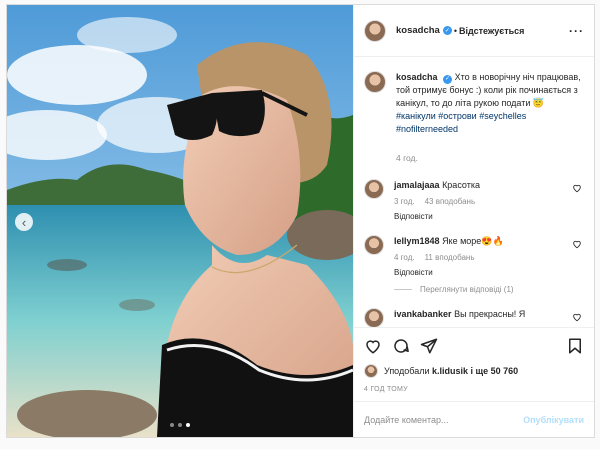 The image size is (600, 449). I want to click on comment-icon, so click(401, 346).